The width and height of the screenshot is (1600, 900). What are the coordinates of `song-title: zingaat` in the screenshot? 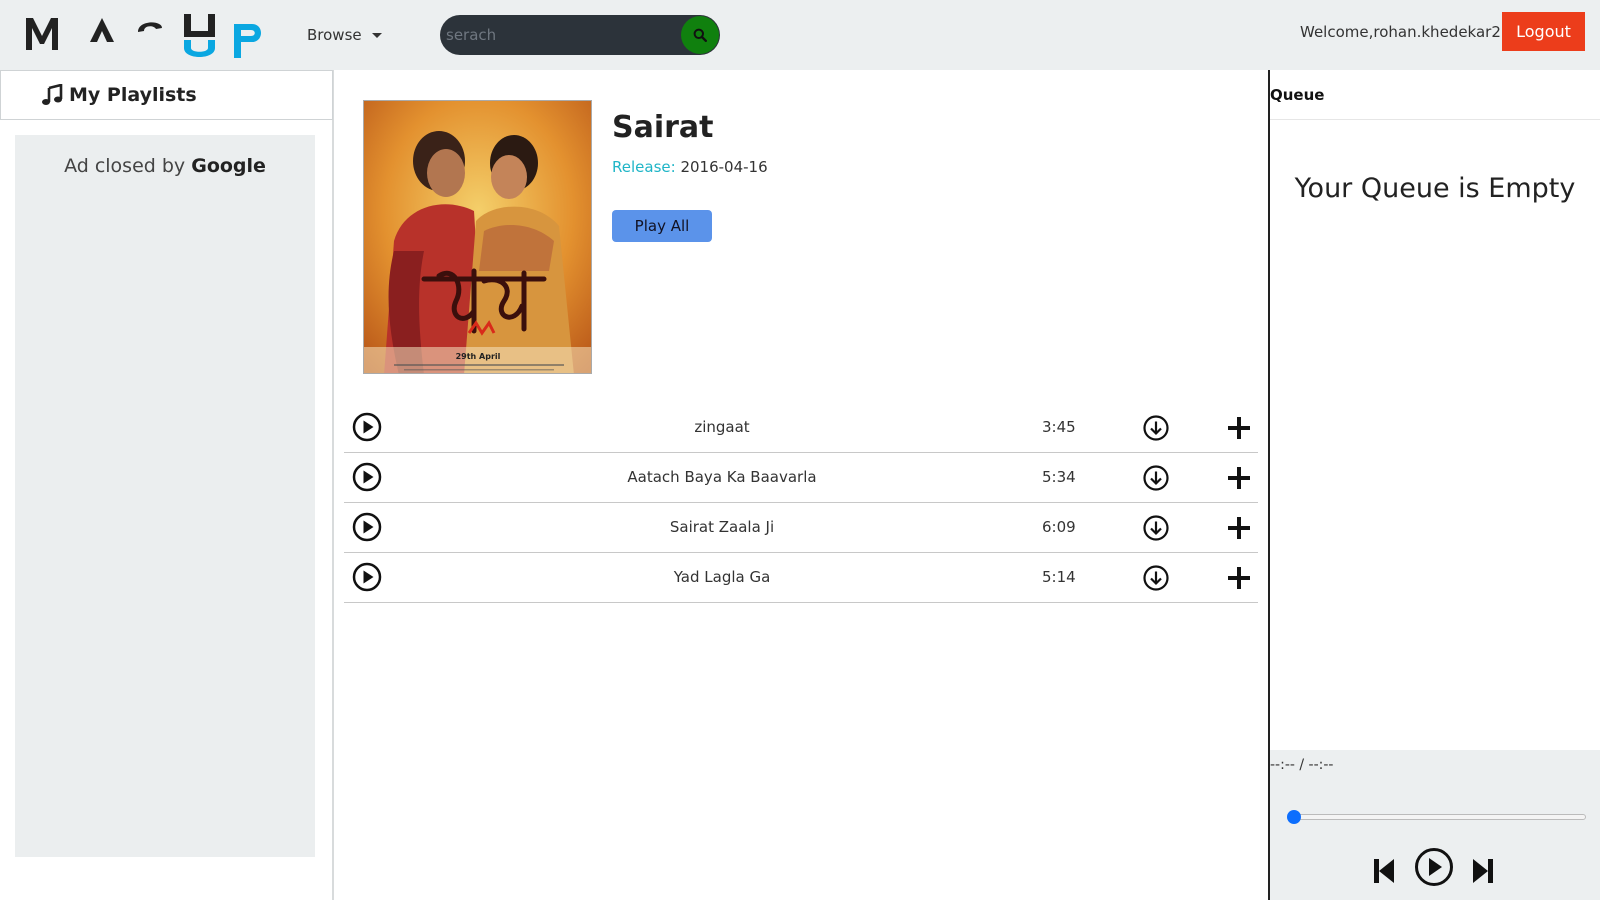 It's located at (722, 427).